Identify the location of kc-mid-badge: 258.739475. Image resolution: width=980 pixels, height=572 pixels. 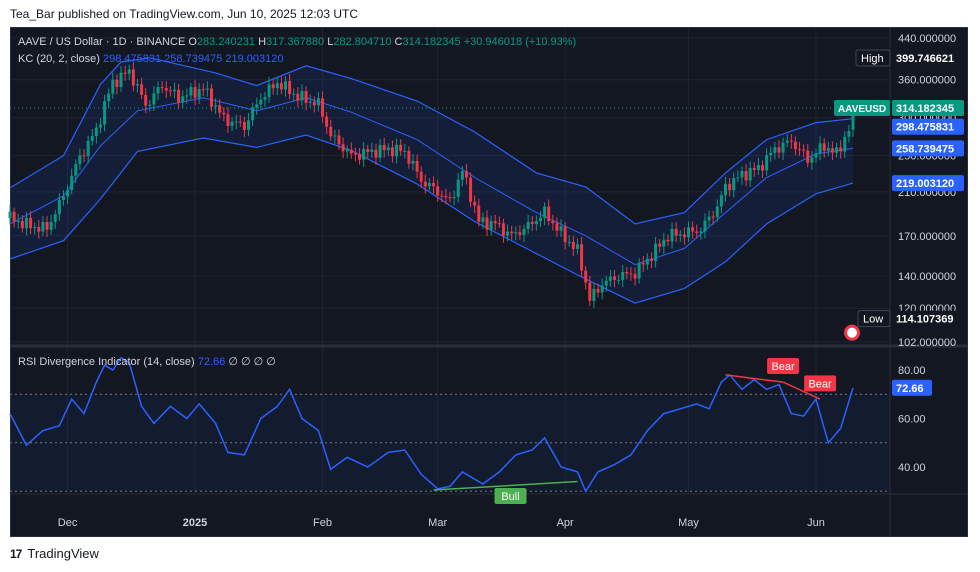
(925, 149).